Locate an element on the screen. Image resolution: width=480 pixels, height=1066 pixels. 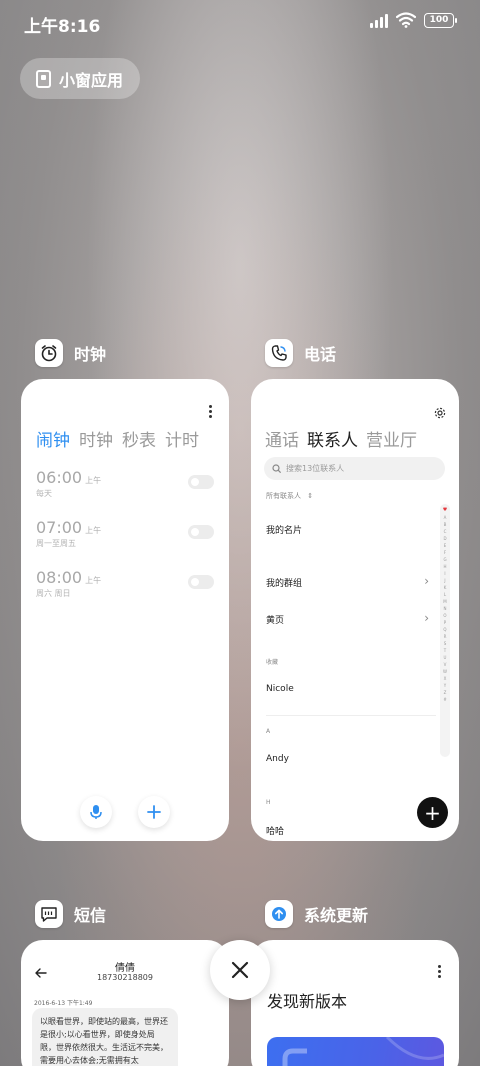
phone-settings-icon is located at coordinates (440, 413).